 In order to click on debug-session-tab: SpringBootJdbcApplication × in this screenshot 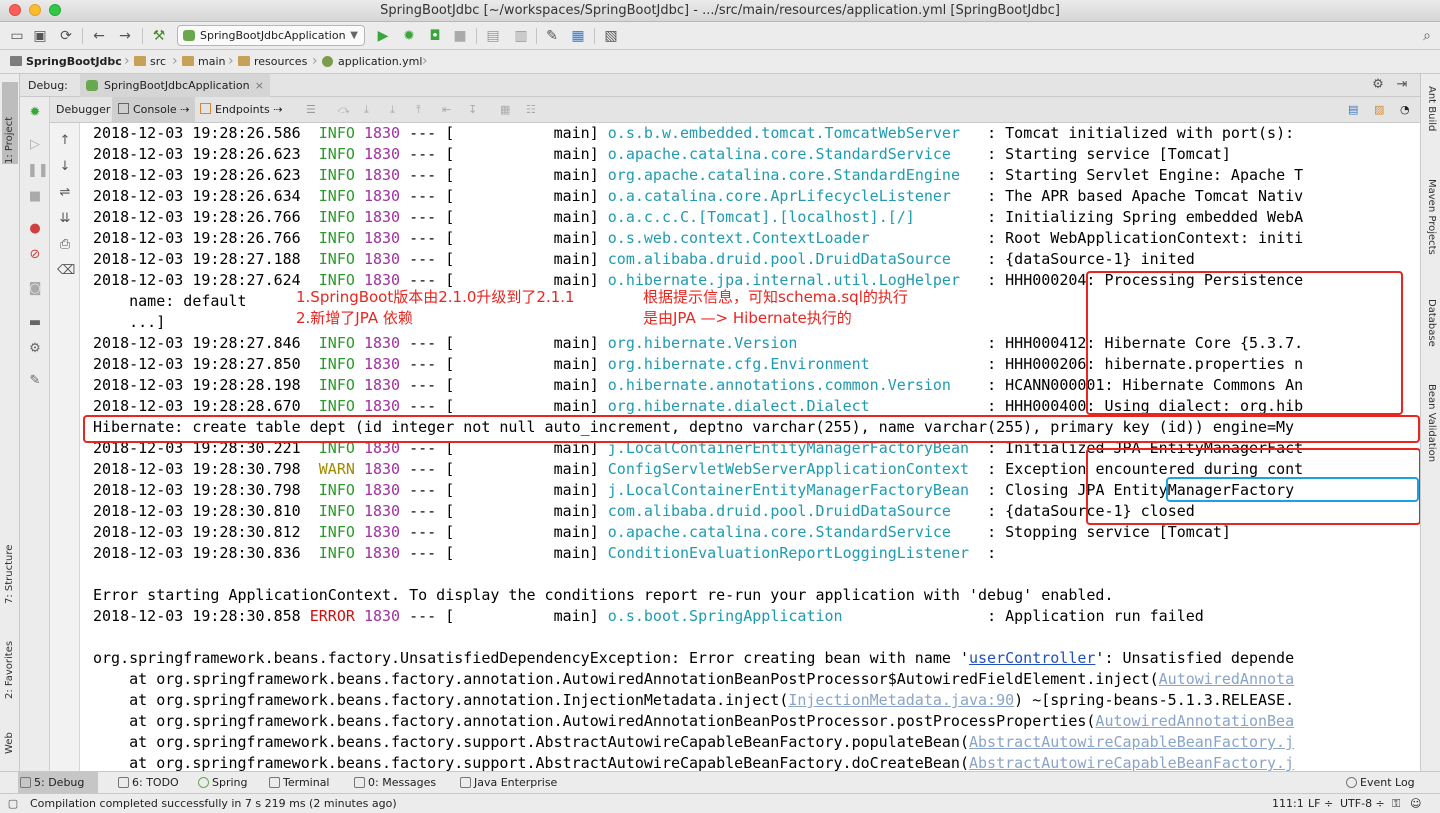, I will do `click(175, 85)`.